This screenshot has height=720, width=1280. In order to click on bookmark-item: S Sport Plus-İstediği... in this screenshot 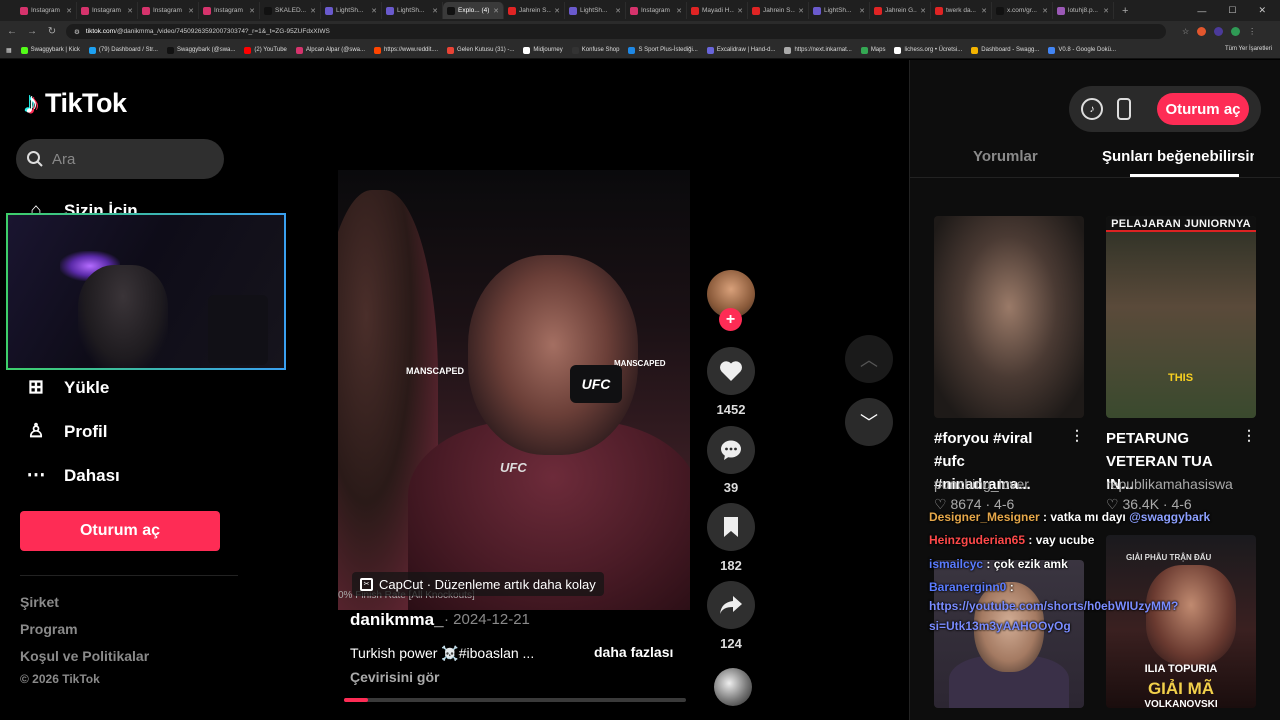, I will do `click(663, 50)`.